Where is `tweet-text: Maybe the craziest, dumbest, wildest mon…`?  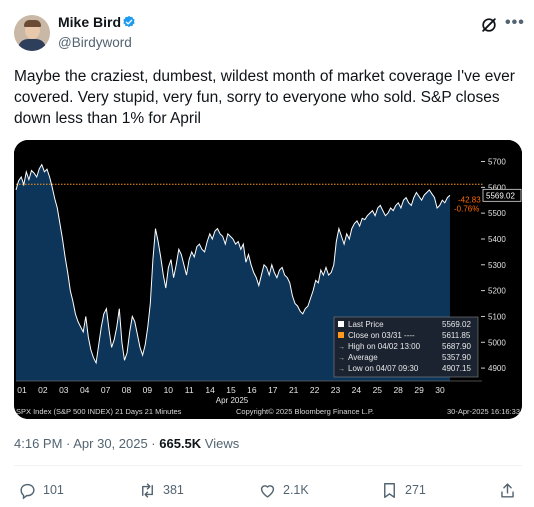
tweet-text: Maybe the craziest, dumbest, wildest mon… is located at coordinates (264, 97).